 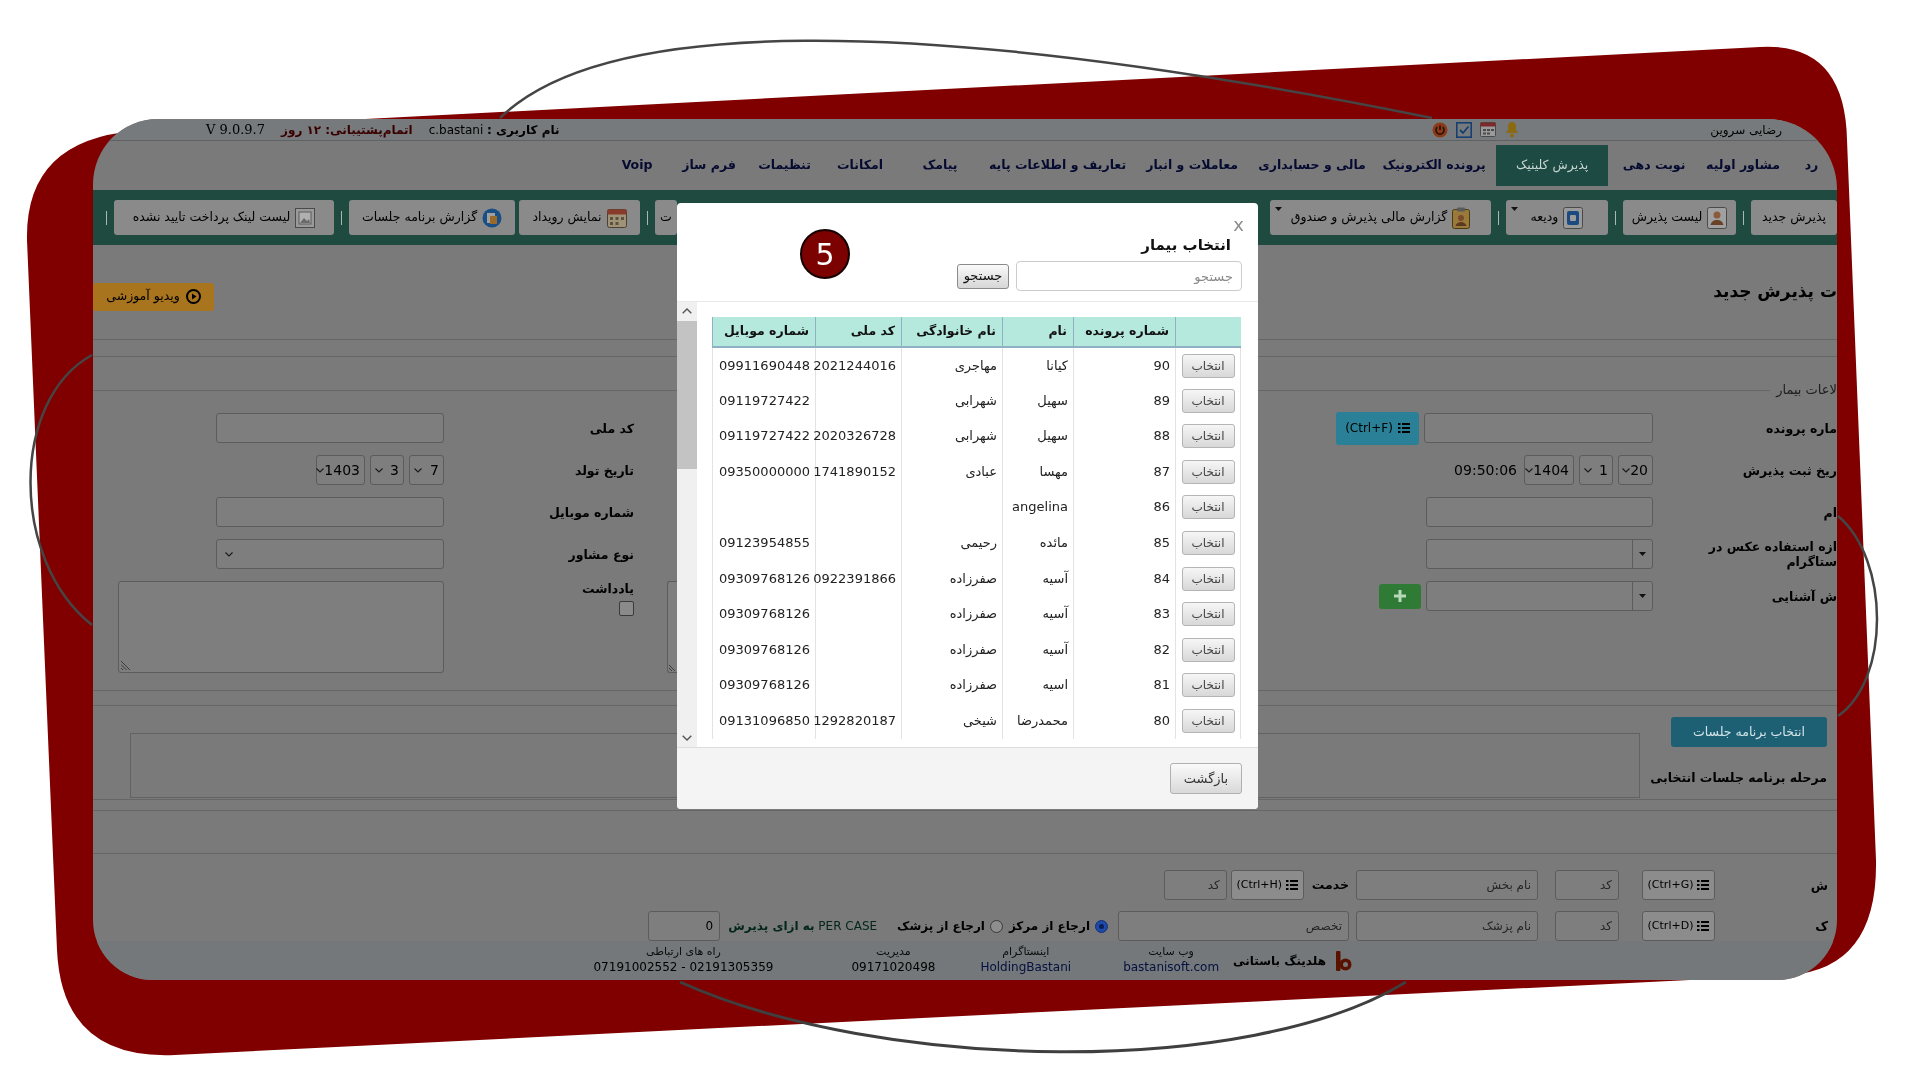 I want to click on number-field: 0, so click(x=684, y=926).